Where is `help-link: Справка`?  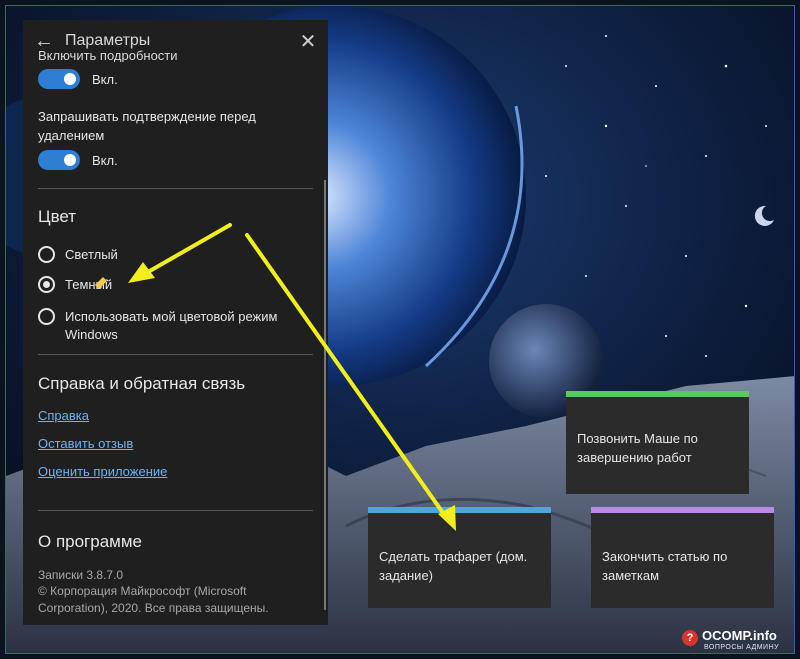 help-link: Справка is located at coordinates (63, 415).